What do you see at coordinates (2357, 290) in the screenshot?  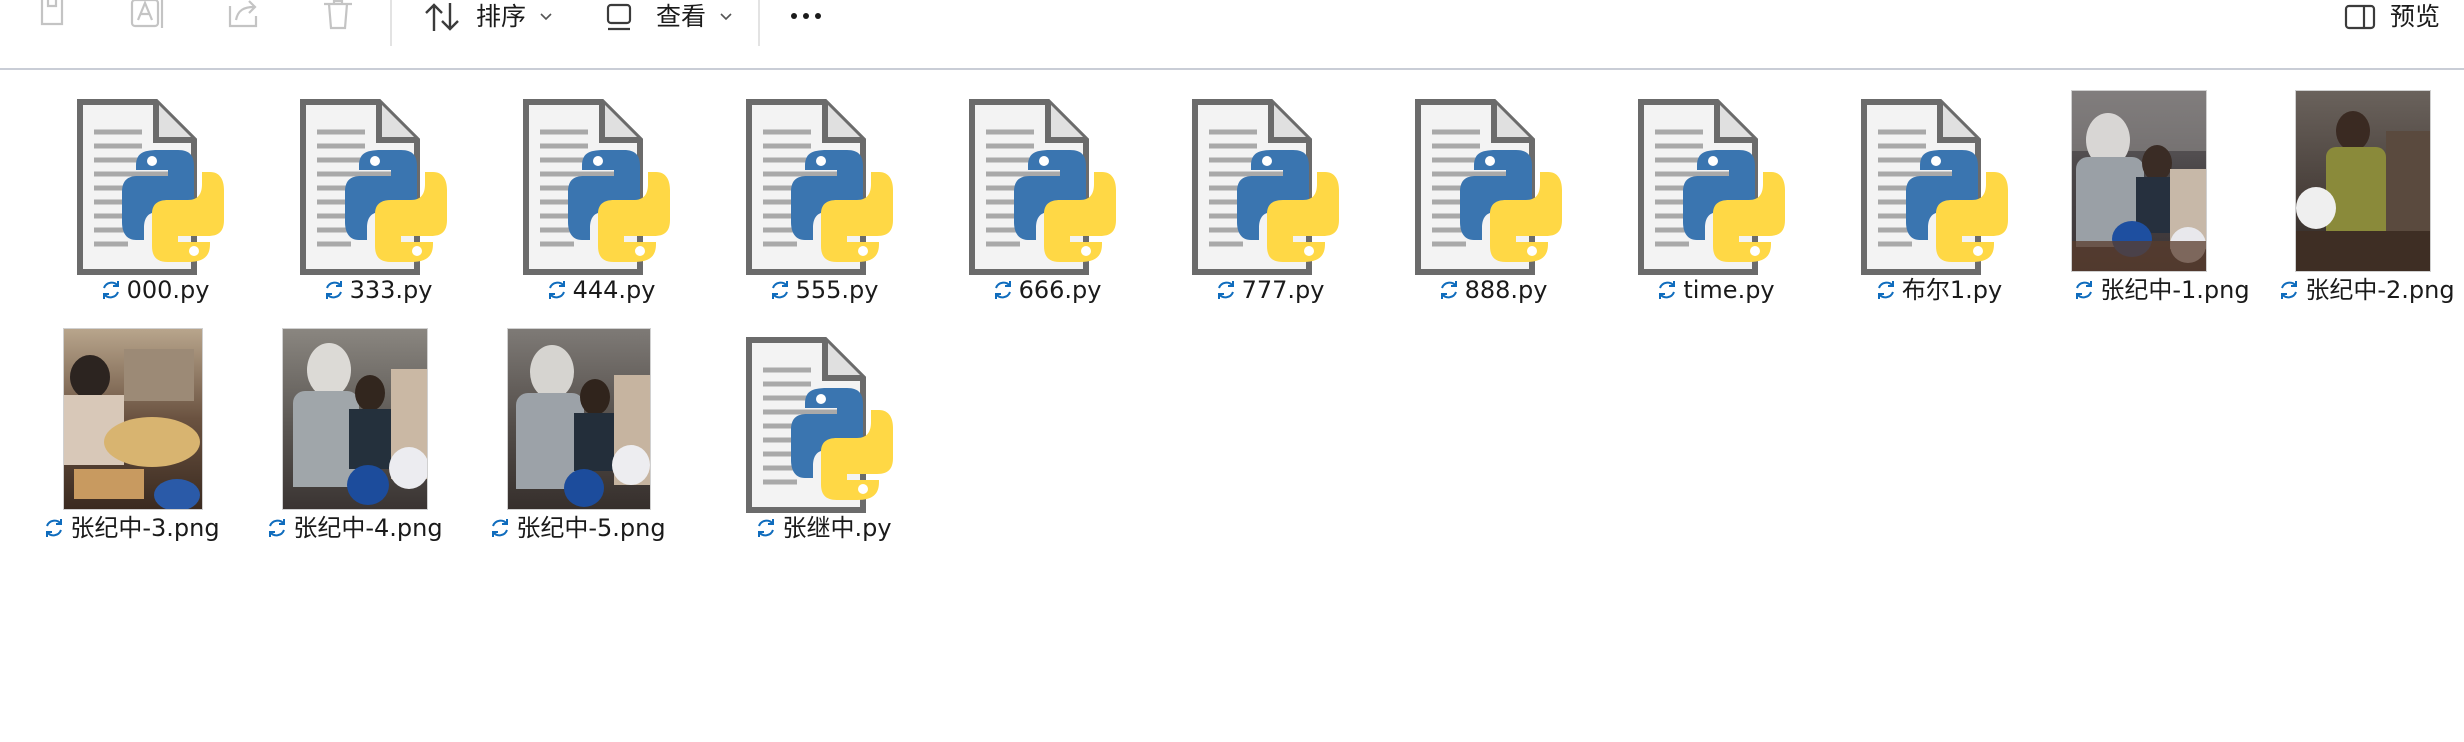 I see `file-name: 张纪中-2.png` at bounding box center [2357, 290].